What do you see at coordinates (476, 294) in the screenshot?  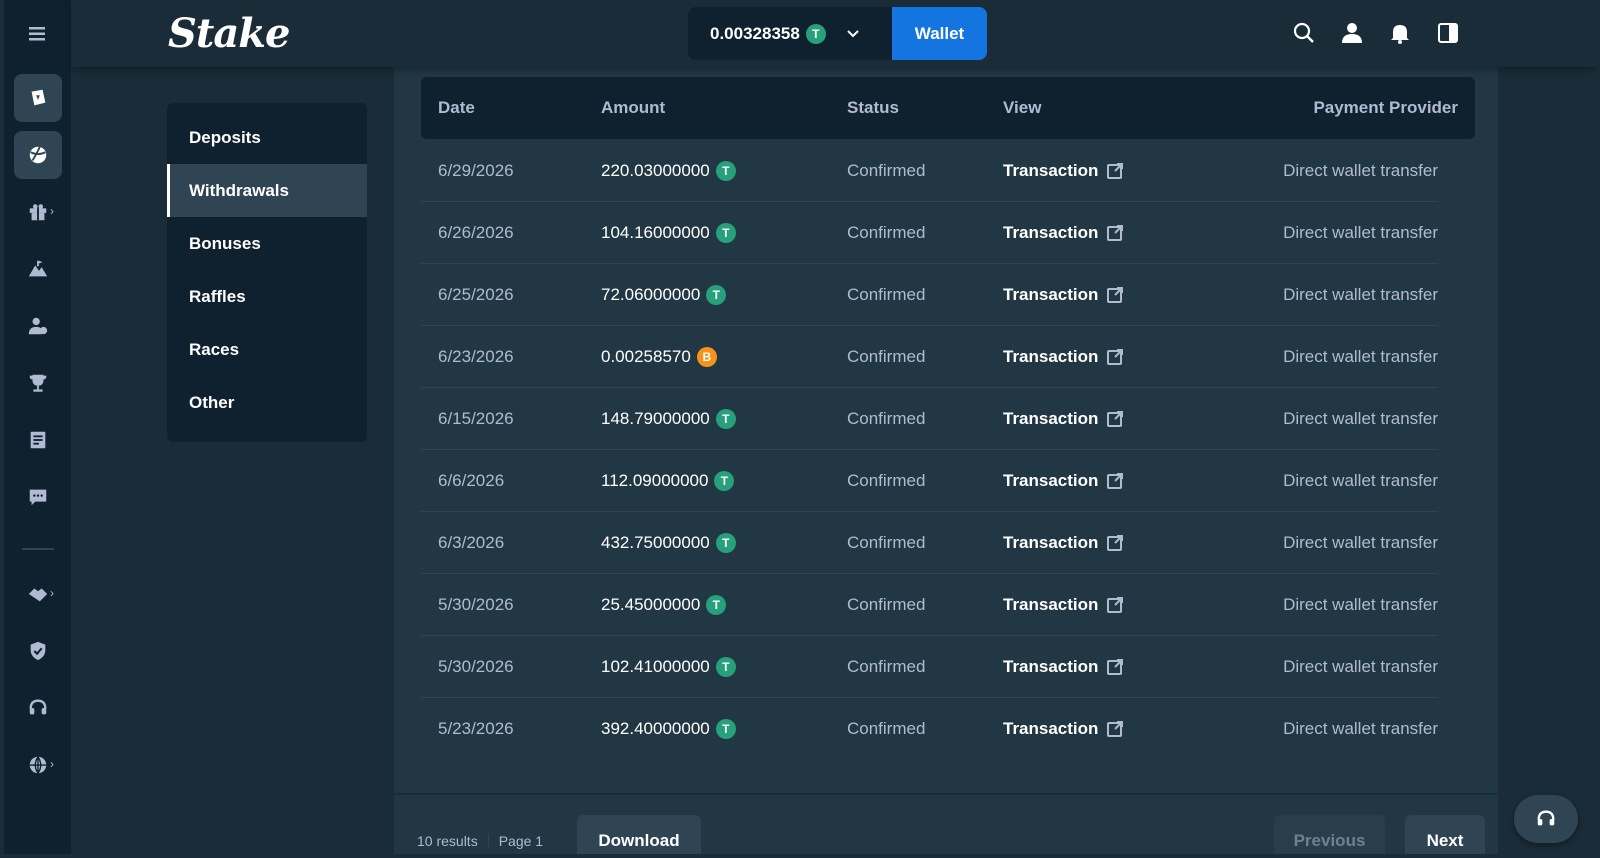 I see `row-date: 6/25/2026` at bounding box center [476, 294].